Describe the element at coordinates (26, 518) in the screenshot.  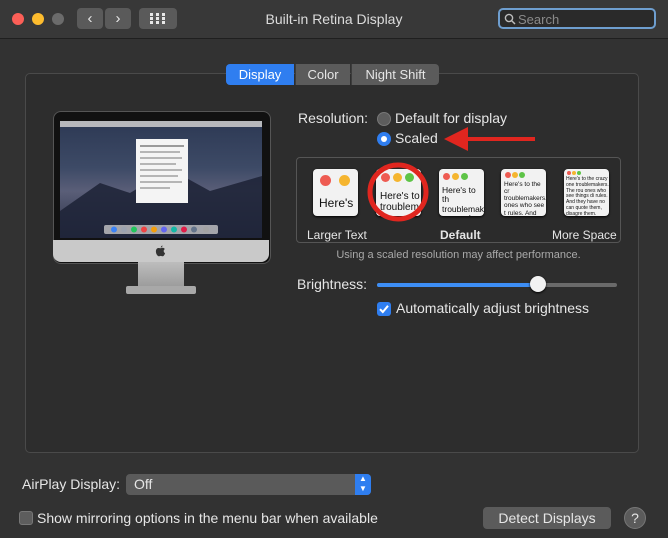
I see `mirroring-options-checkbox` at that location.